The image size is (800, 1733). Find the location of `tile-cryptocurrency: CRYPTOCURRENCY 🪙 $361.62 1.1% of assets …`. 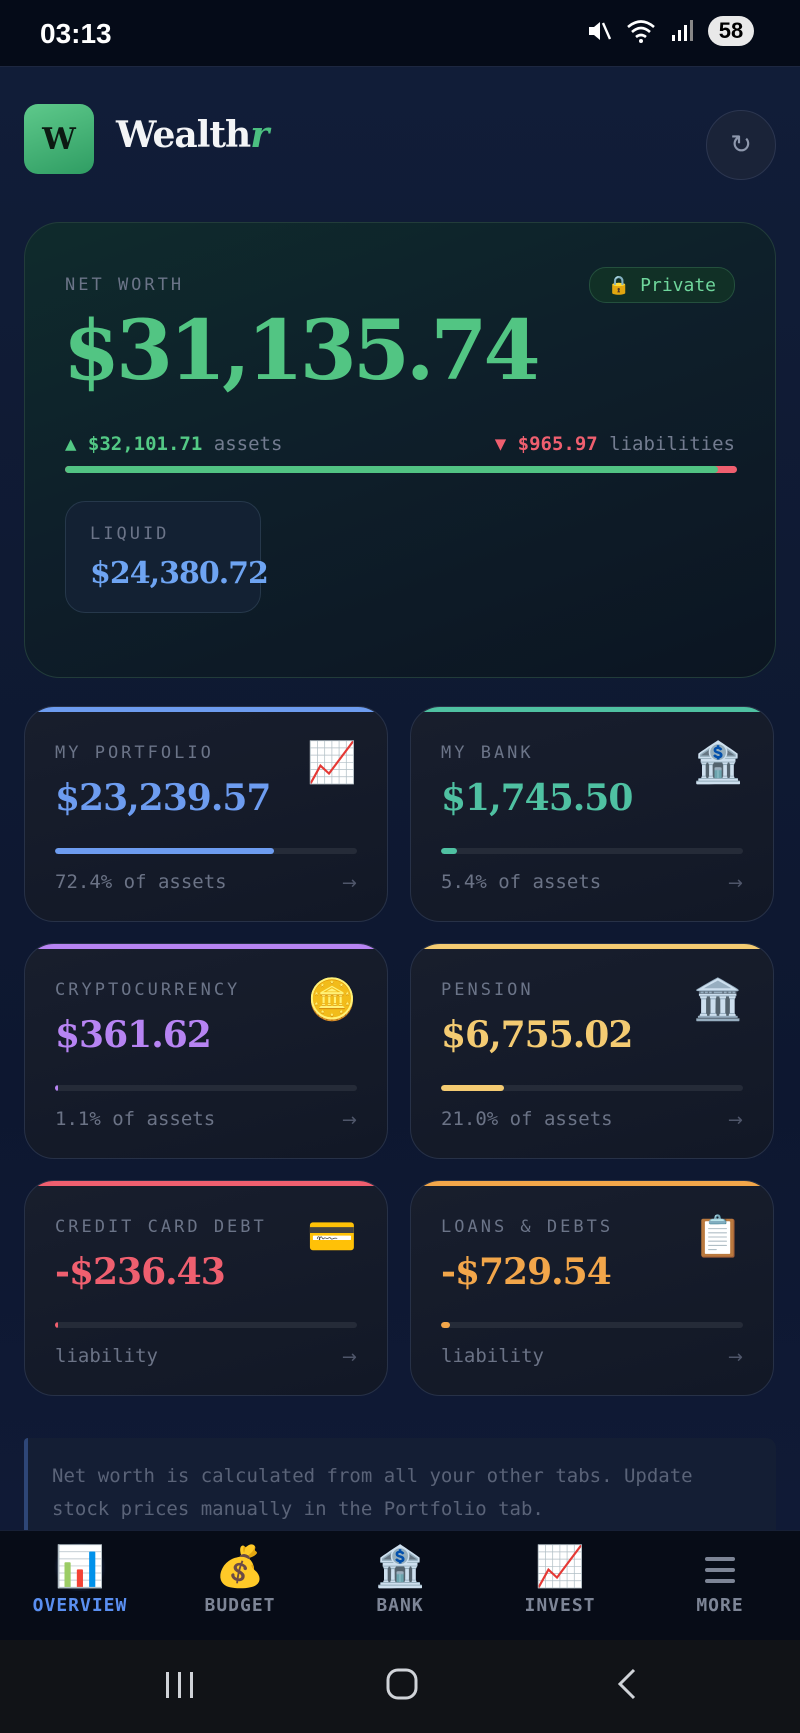

tile-cryptocurrency: CRYPTOCURRENCY 🪙 $361.62 1.1% of assets … is located at coordinates (206, 1051).